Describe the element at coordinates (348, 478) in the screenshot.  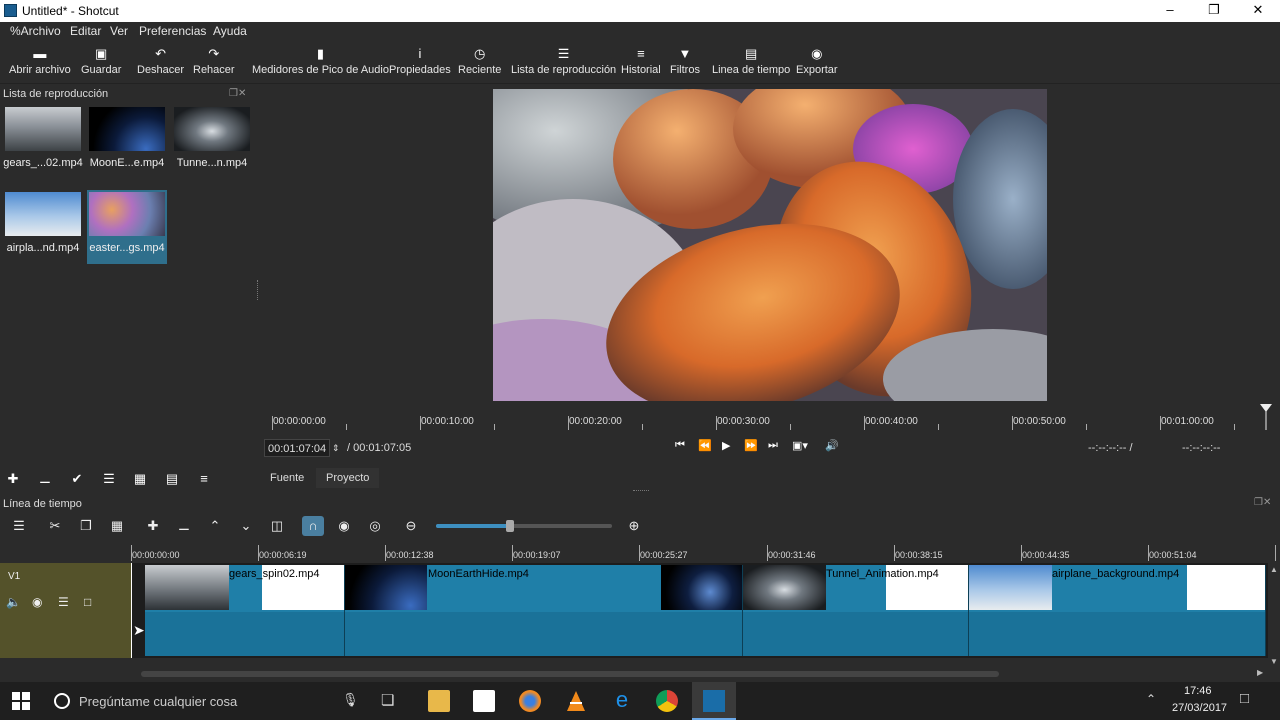
I see `tab-proyecto: Proyecto` at that location.